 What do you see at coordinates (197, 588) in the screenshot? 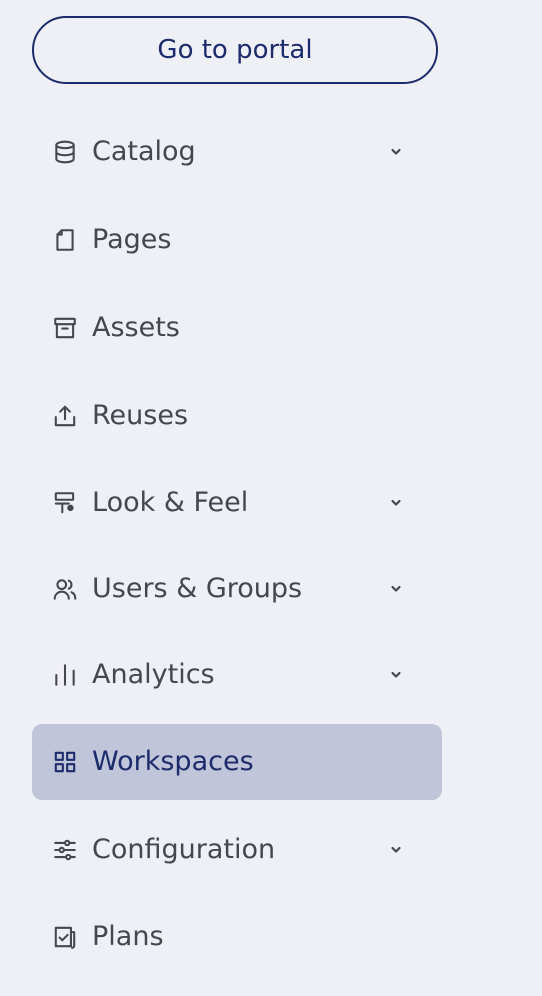
I see `sidebar-item-label: Users & Groups` at bounding box center [197, 588].